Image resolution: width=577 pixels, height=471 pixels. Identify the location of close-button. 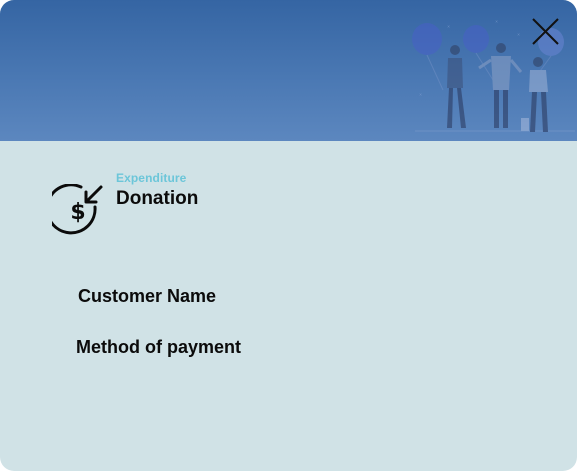
(545, 32).